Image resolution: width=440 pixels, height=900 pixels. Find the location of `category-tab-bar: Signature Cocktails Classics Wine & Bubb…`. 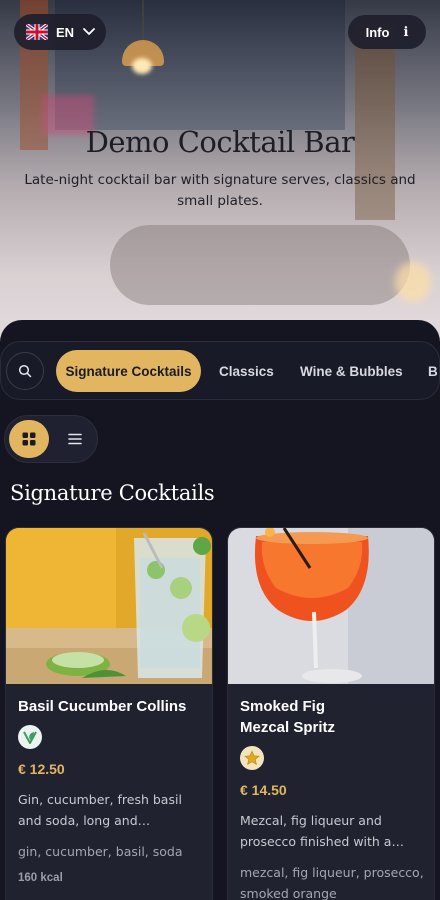

category-tab-bar: Signature Cocktails Classics Wine & Bubb… is located at coordinates (220, 370).